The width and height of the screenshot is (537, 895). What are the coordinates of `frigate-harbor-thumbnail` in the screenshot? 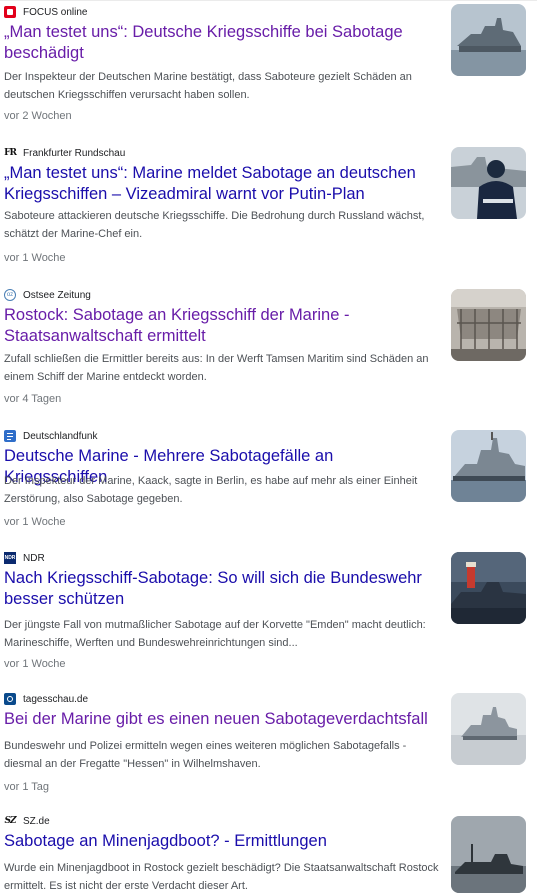 It's located at (488, 466).